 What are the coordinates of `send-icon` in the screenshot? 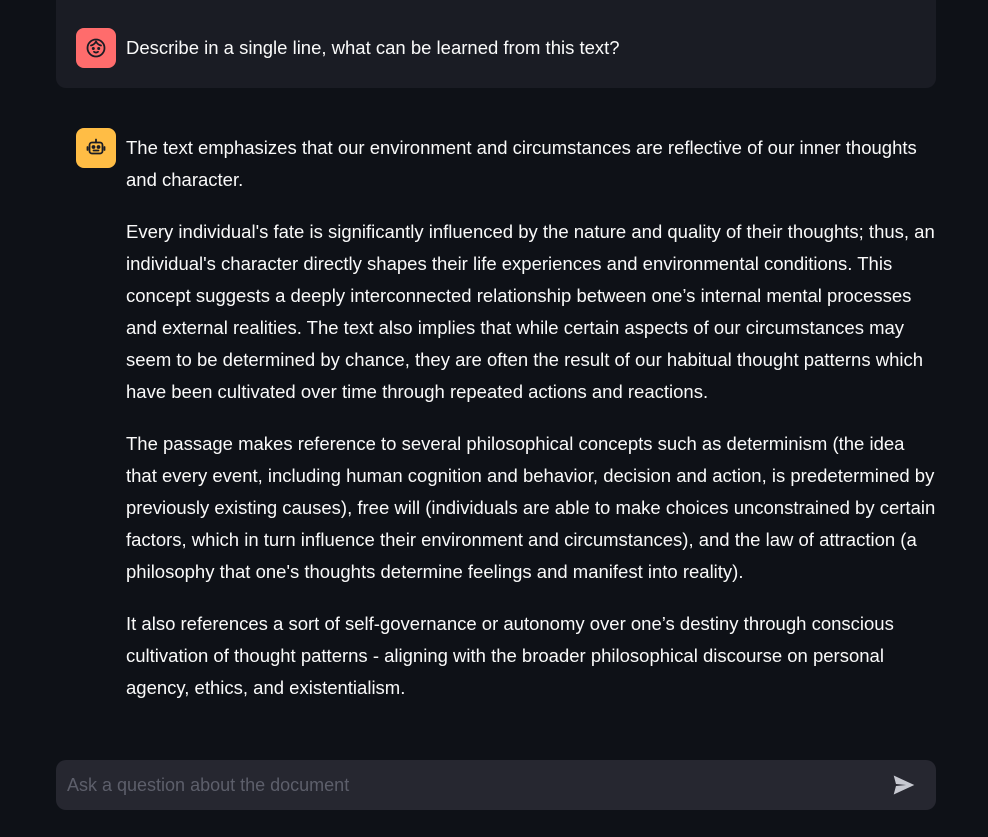 It's located at (904, 785).